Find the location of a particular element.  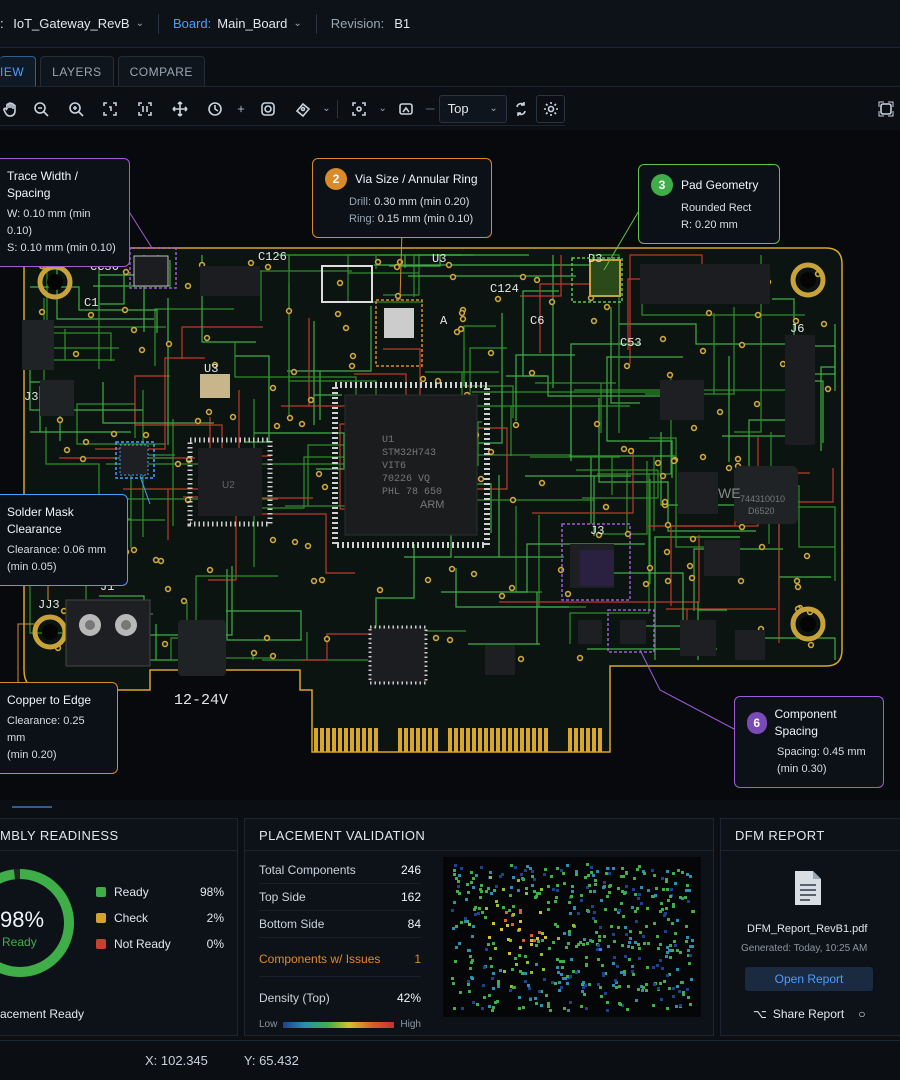

flip-icon is located at coordinates (521, 109).